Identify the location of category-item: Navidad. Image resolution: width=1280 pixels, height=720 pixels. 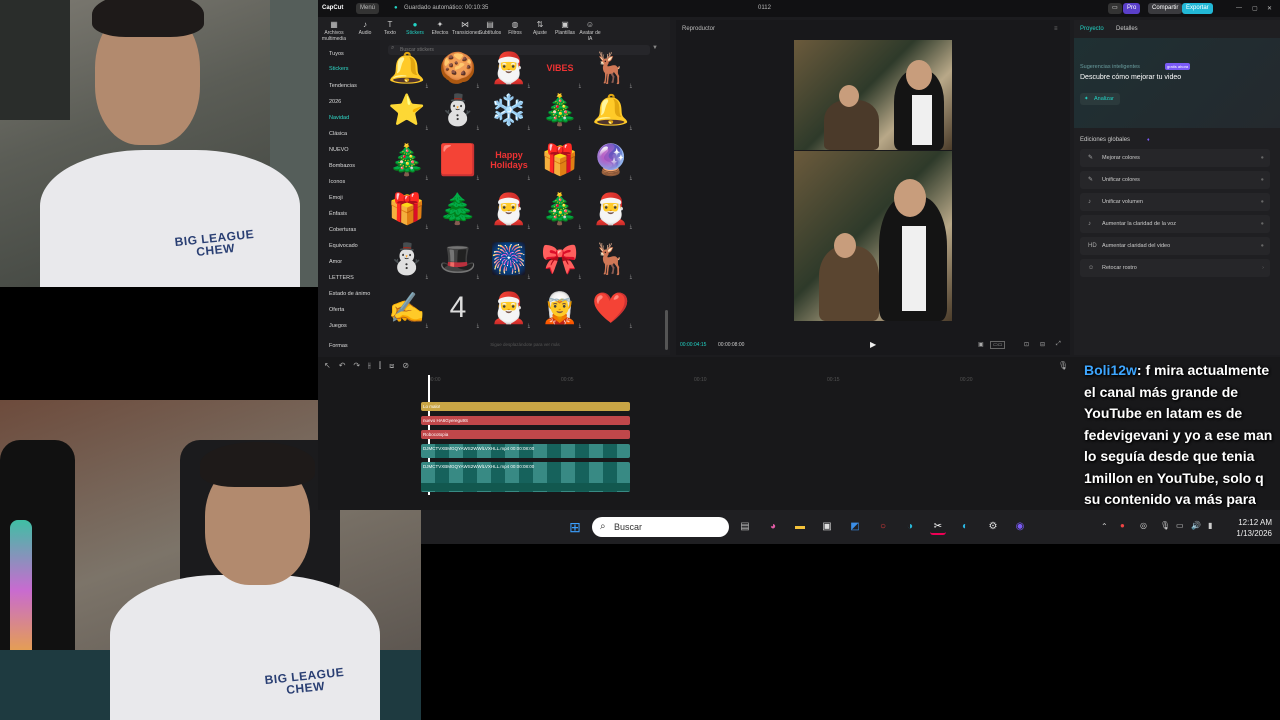
(339, 118).